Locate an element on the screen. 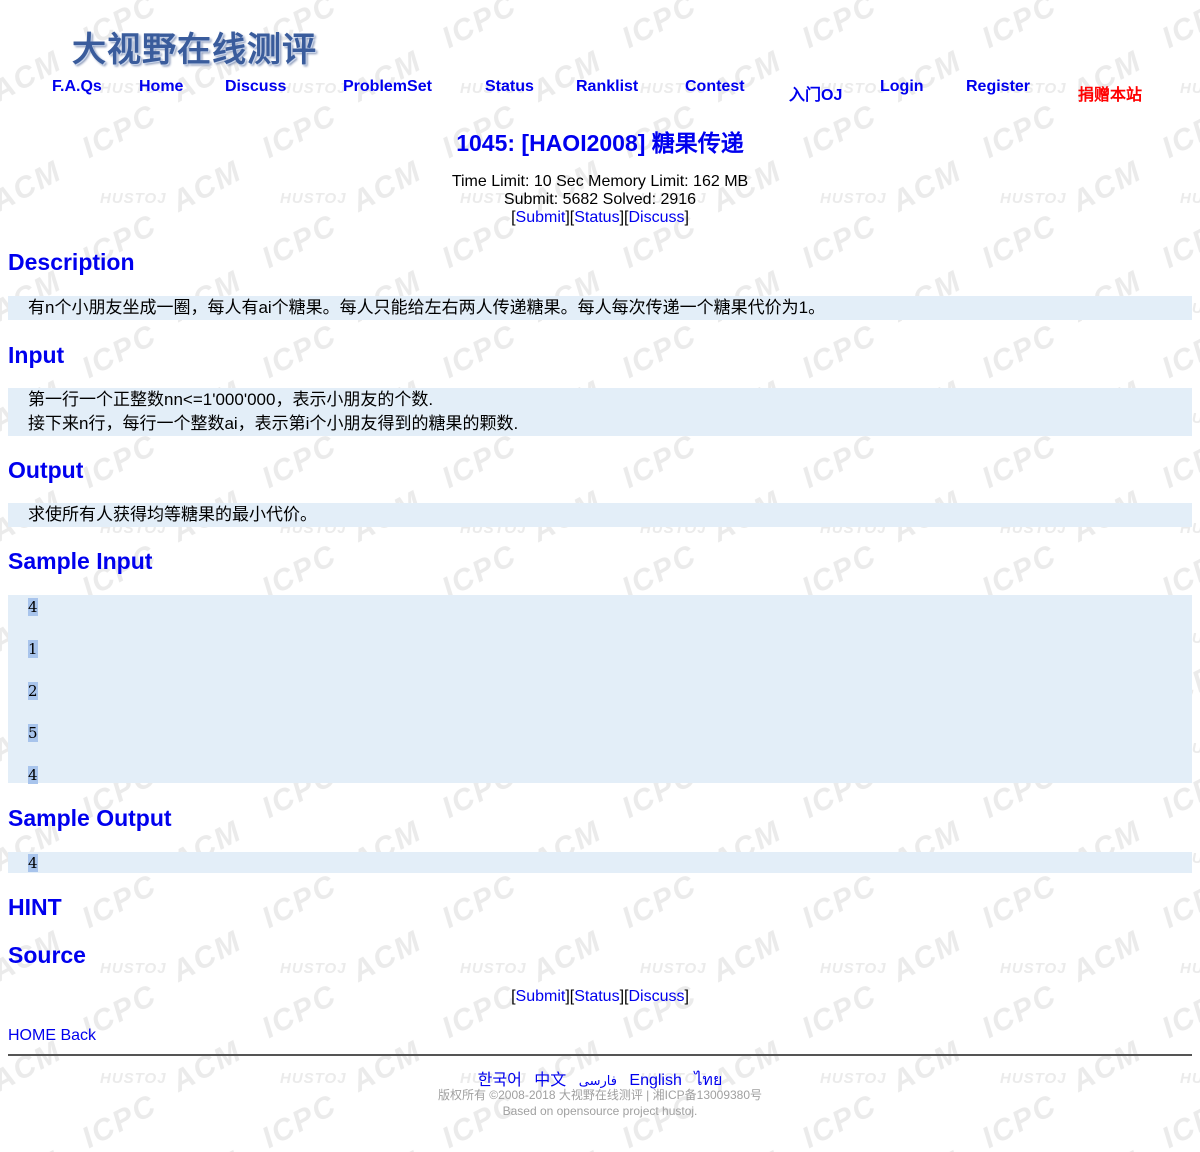  sample-input-line: 1 is located at coordinates (33, 649).